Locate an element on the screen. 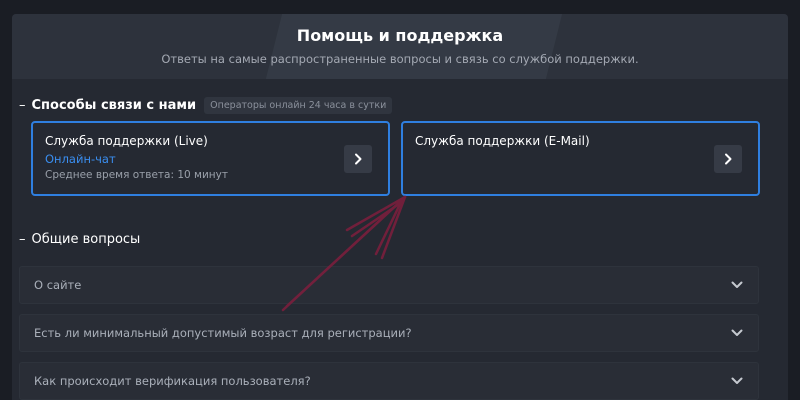  live-support-title: Служба поддержки (Live) is located at coordinates (126, 141).